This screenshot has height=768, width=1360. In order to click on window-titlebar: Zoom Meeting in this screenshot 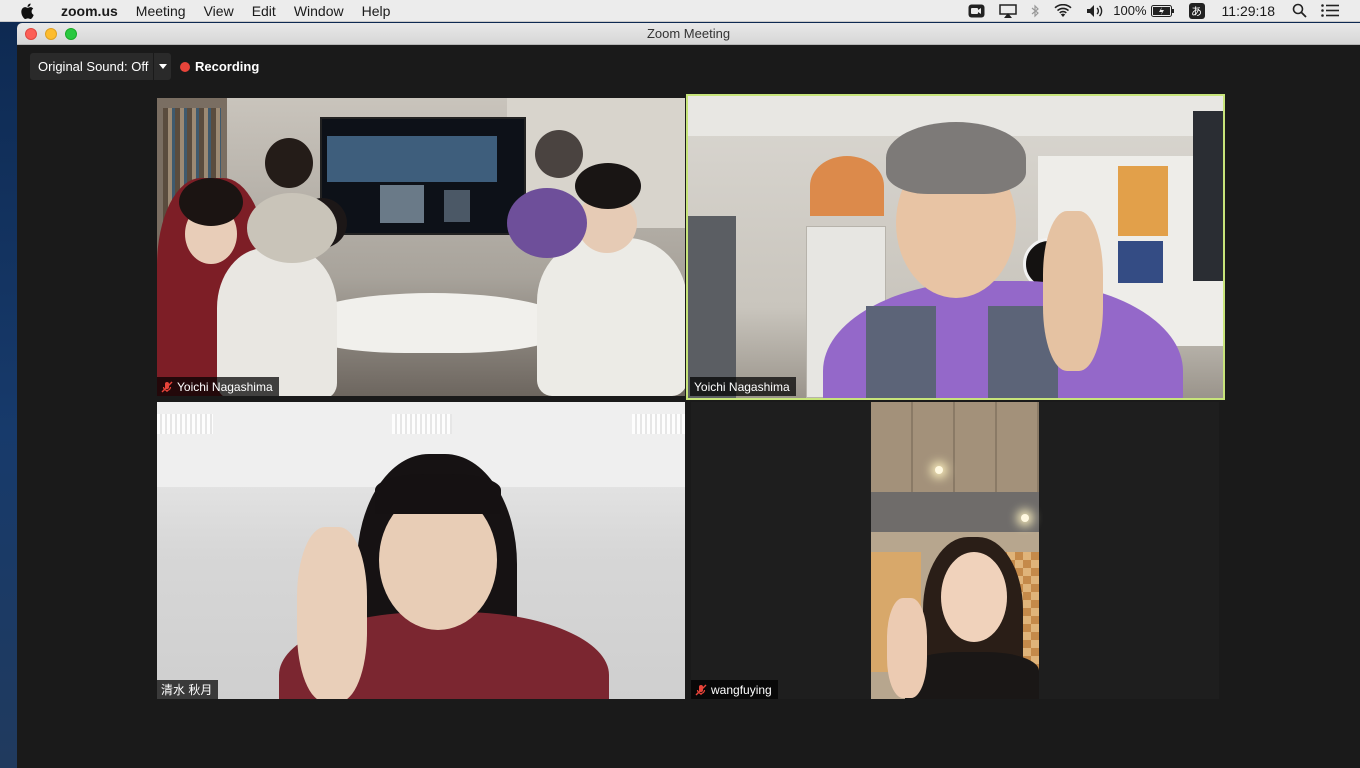, I will do `click(688, 34)`.